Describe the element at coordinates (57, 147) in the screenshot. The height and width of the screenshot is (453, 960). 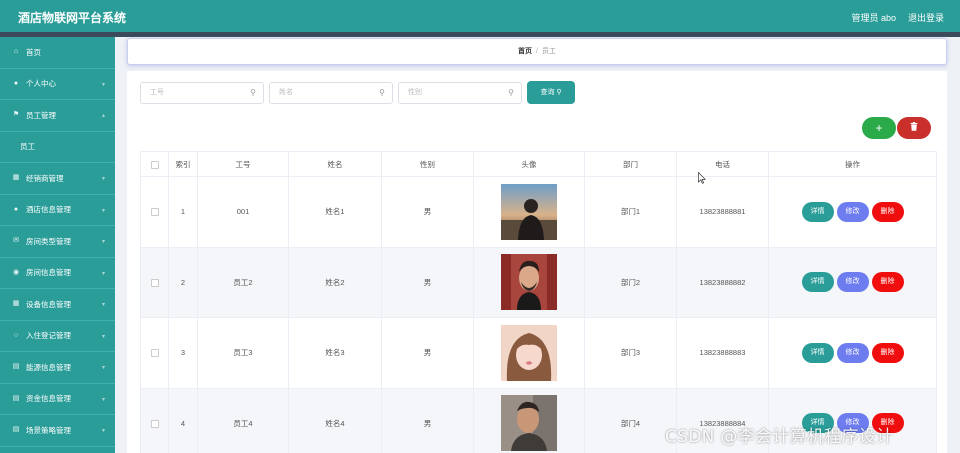
I see `sidebar-item-staff: 员工` at that location.